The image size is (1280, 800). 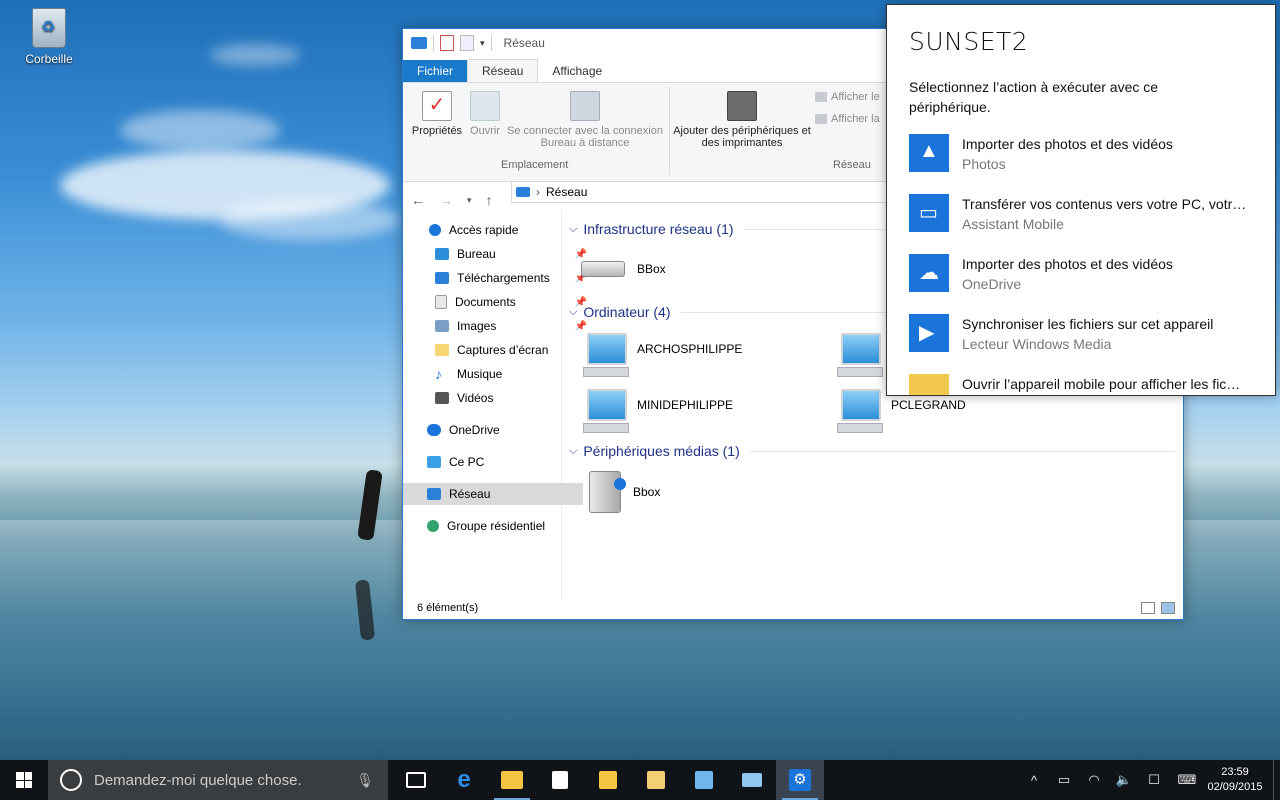 What do you see at coordinates (493, 526) in the screenshot?
I see `nav-item-homegroup: Groupe résidentiel` at bounding box center [493, 526].